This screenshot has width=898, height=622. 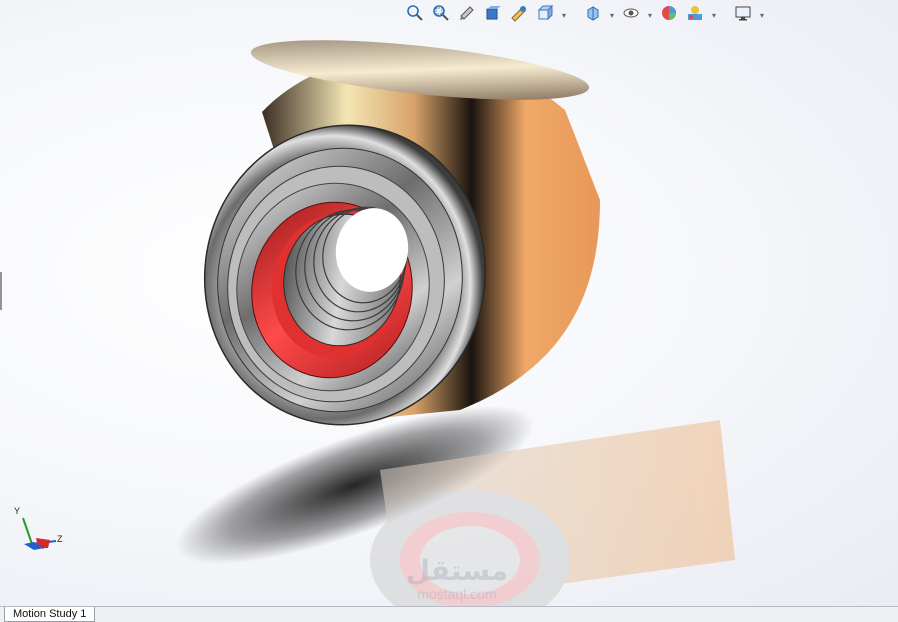 I want to click on triad-z-label: Z, so click(x=60, y=539).